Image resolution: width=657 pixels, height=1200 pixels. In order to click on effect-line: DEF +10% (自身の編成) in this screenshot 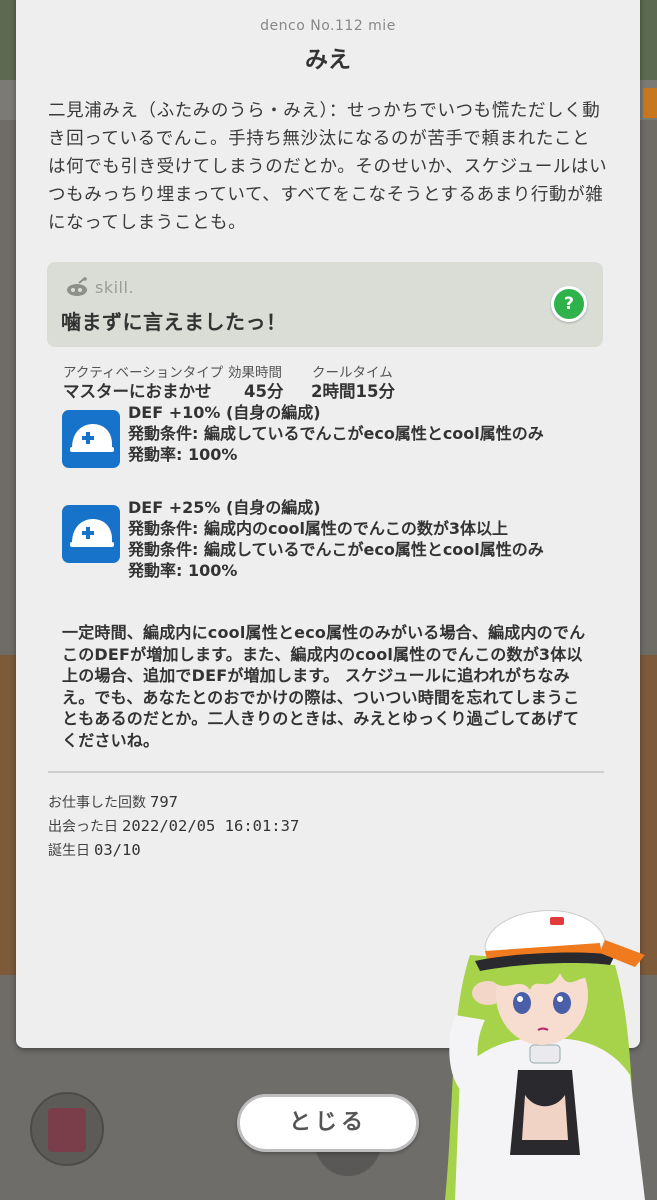, I will do `click(224, 412)`.